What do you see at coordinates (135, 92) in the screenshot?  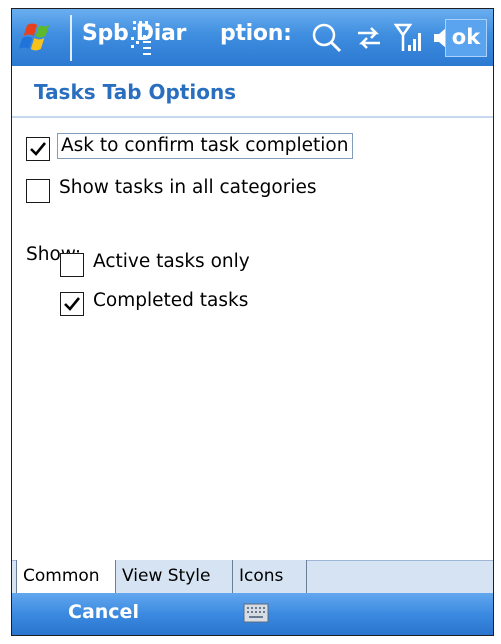 I see `page-title: Tasks Tab Options` at bounding box center [135, 92].